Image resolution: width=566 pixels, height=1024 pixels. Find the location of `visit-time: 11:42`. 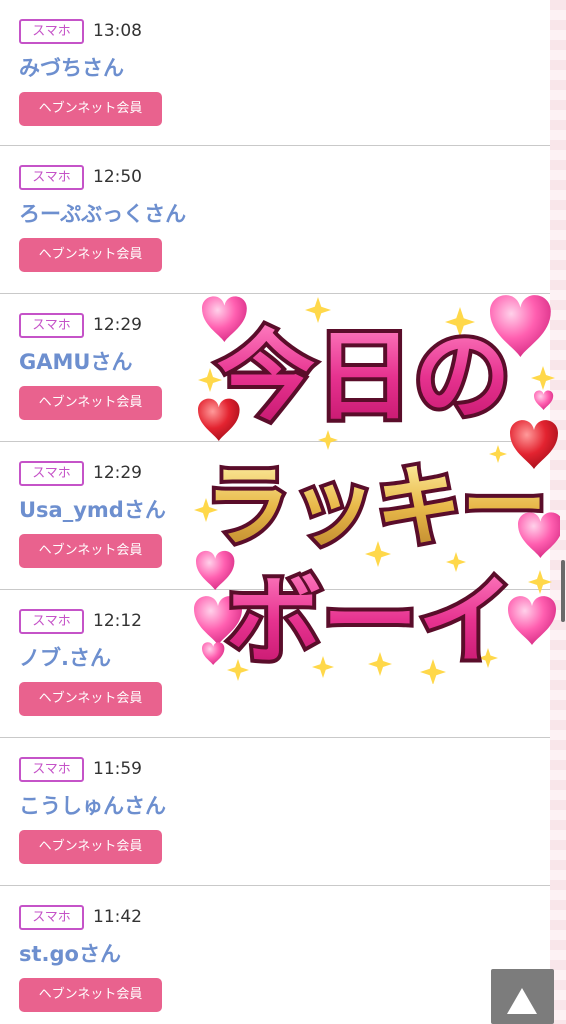

visit-time: 11:42 is located at coordinates (117, 917).